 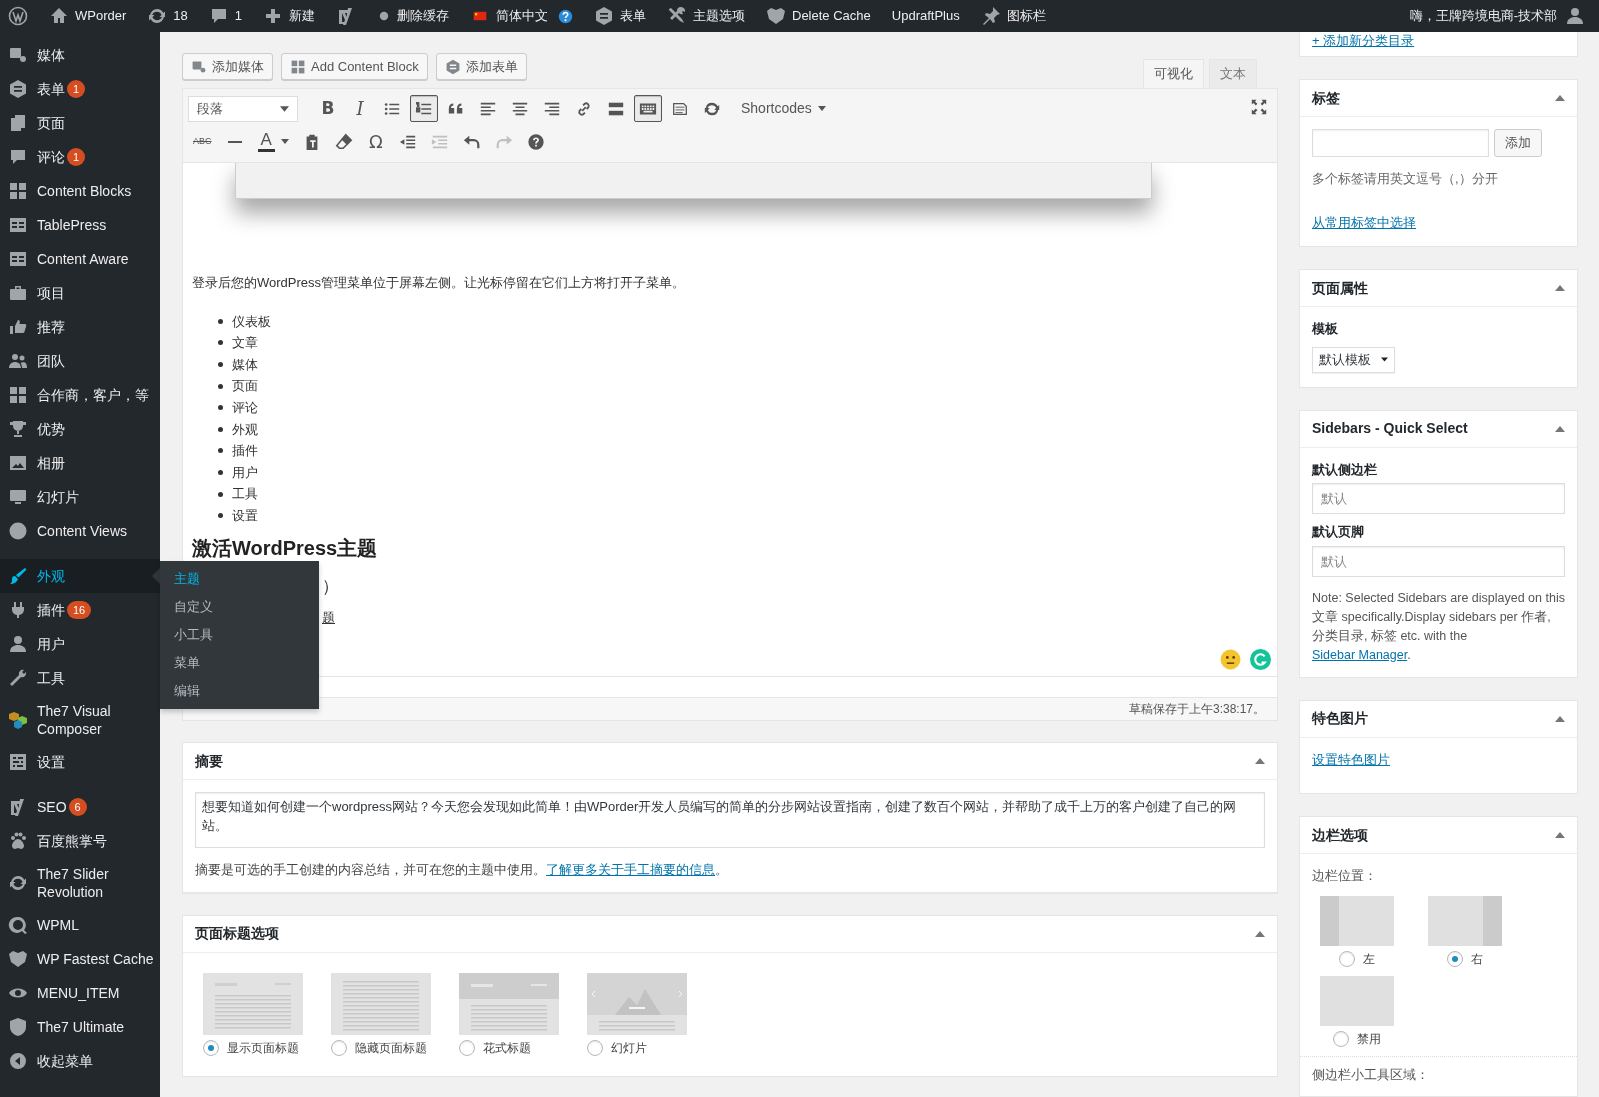 What do you see at coordinates (1438, 40) in the screenshot?
I see `add-category-link: + 添加新分类目录` at bounding box center [1438, 40].